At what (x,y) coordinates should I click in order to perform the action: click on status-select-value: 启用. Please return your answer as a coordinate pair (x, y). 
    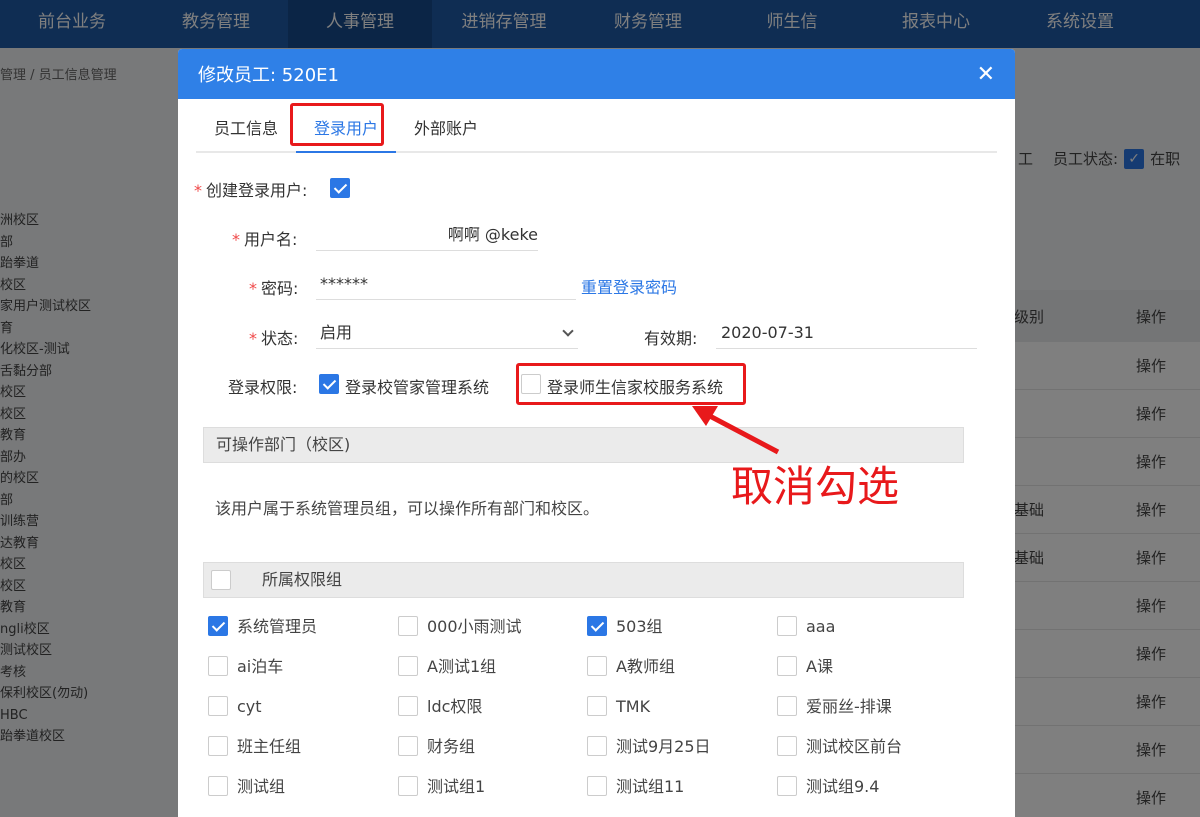
    Looking at the image, I should click on (336, 332).